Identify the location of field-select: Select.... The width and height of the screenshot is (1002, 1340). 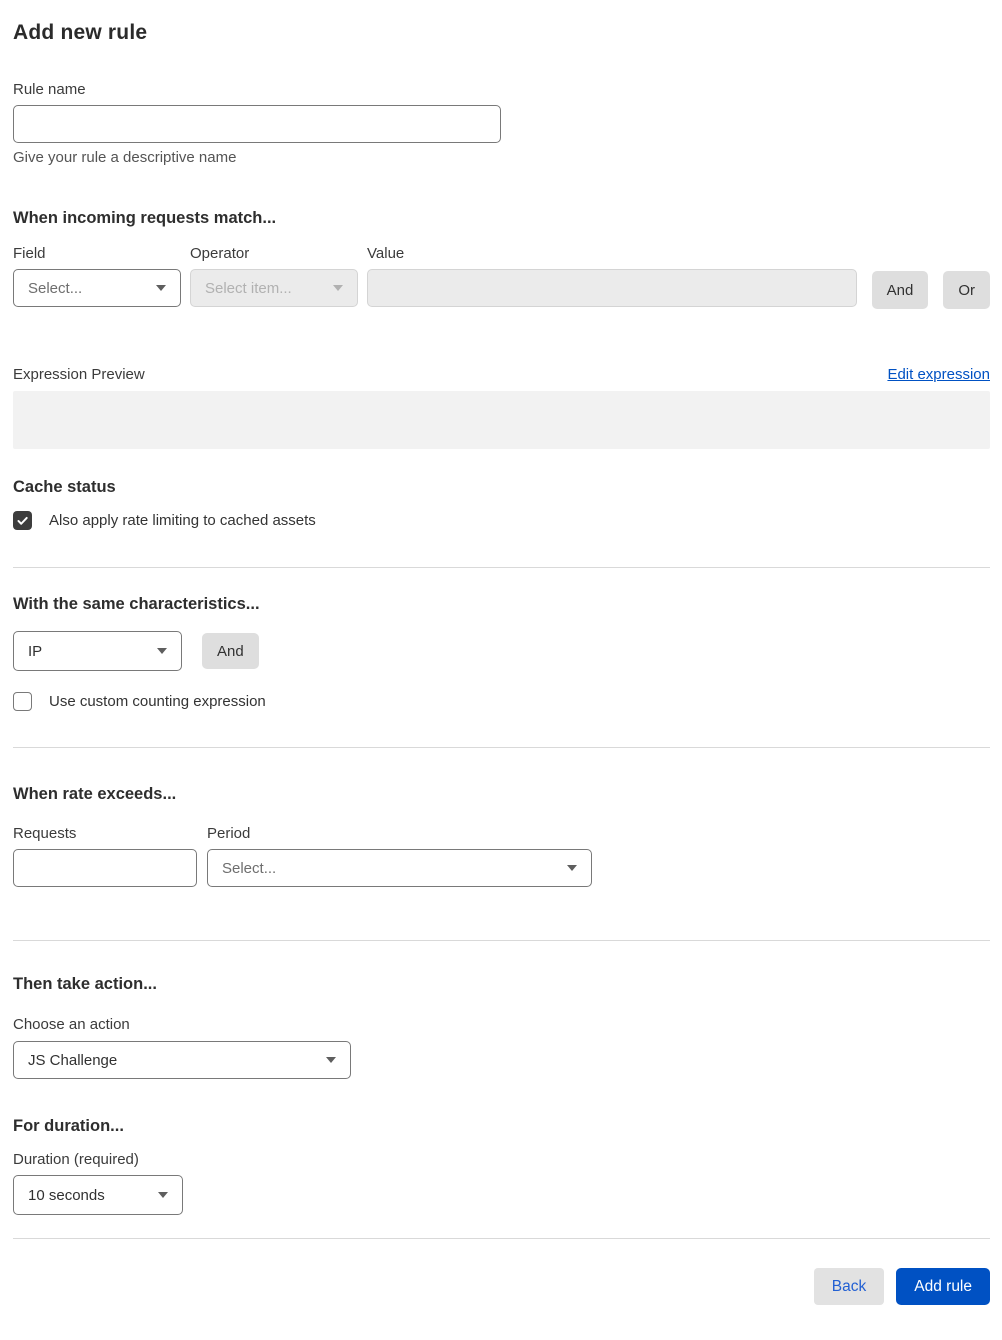
(97, 288).